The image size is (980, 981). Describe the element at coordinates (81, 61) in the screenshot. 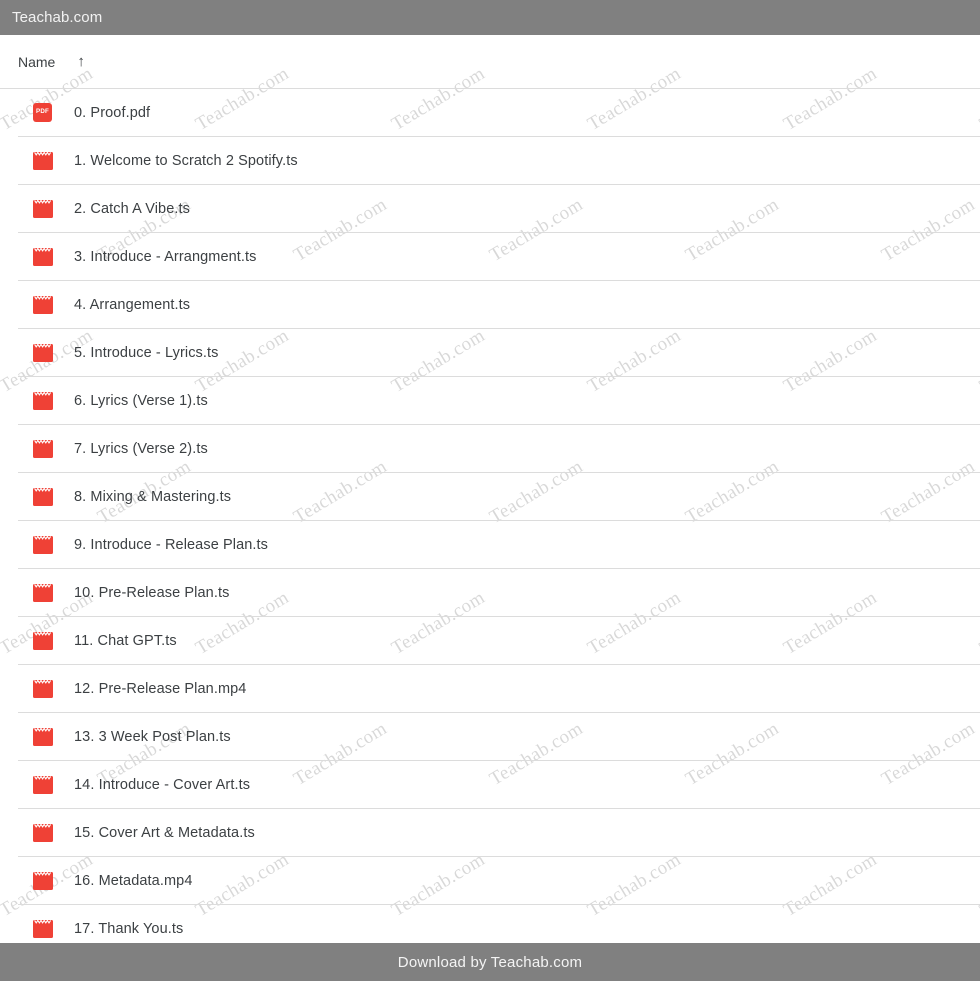

I see `arrow-up-icon: ↑` at that location.